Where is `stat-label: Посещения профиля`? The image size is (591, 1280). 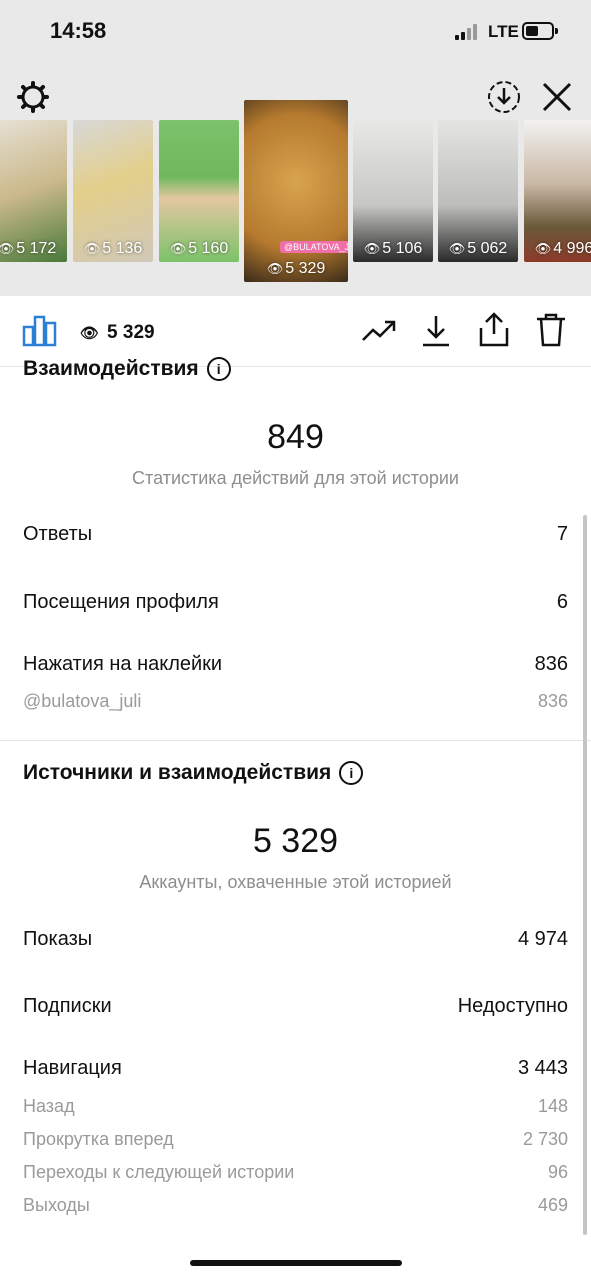
stat-label: Посещения профиля is located at coordinates (121, 602).